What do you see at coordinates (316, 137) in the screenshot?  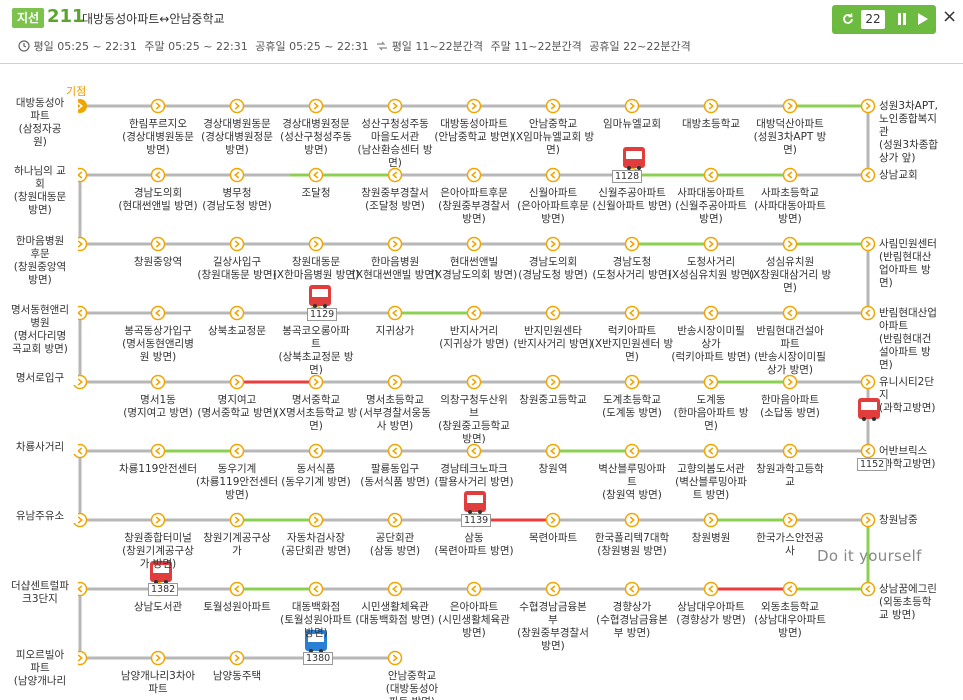 I see `stop-label: 경상대병원정문 (성산구청성주동 방면)` at bounding box center [316, 137].